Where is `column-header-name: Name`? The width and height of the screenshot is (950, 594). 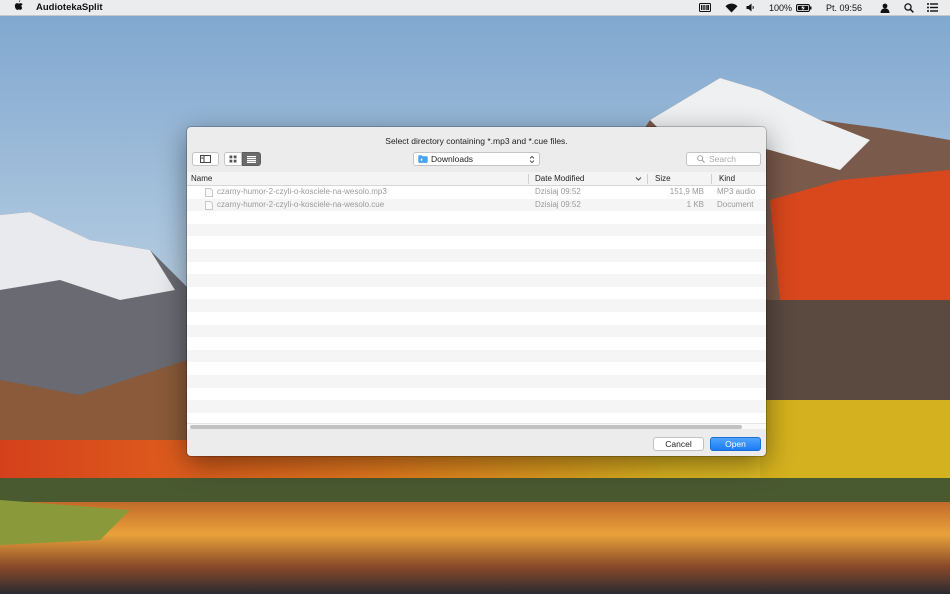
column-header-name: Name is located at coordinates (201, 178).